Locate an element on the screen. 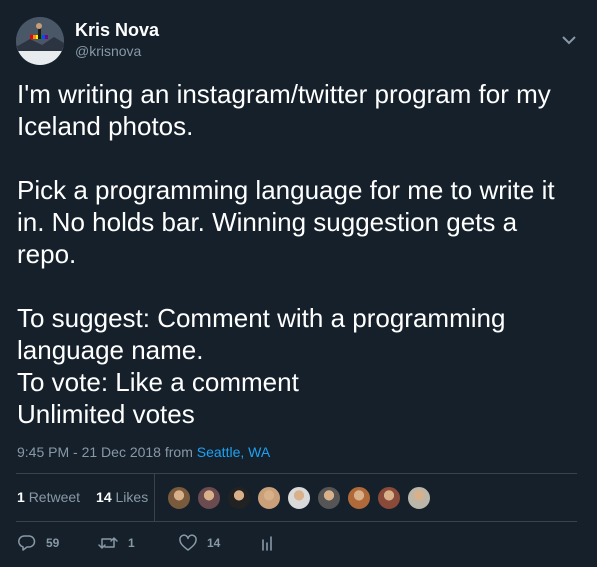 The width and height of the screenshot is (597, 567). reply-count: 59 is located at coordinates (53, 543).